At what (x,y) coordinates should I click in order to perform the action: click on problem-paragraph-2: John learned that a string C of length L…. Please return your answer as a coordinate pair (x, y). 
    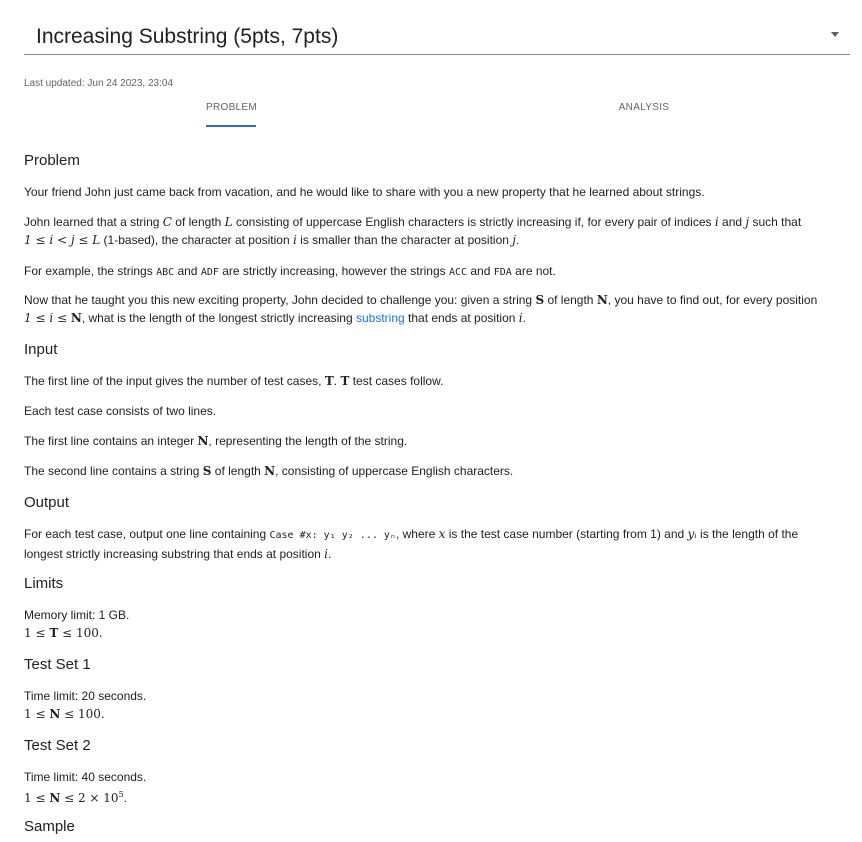
    Looking at the image, I should click on (413, 231).